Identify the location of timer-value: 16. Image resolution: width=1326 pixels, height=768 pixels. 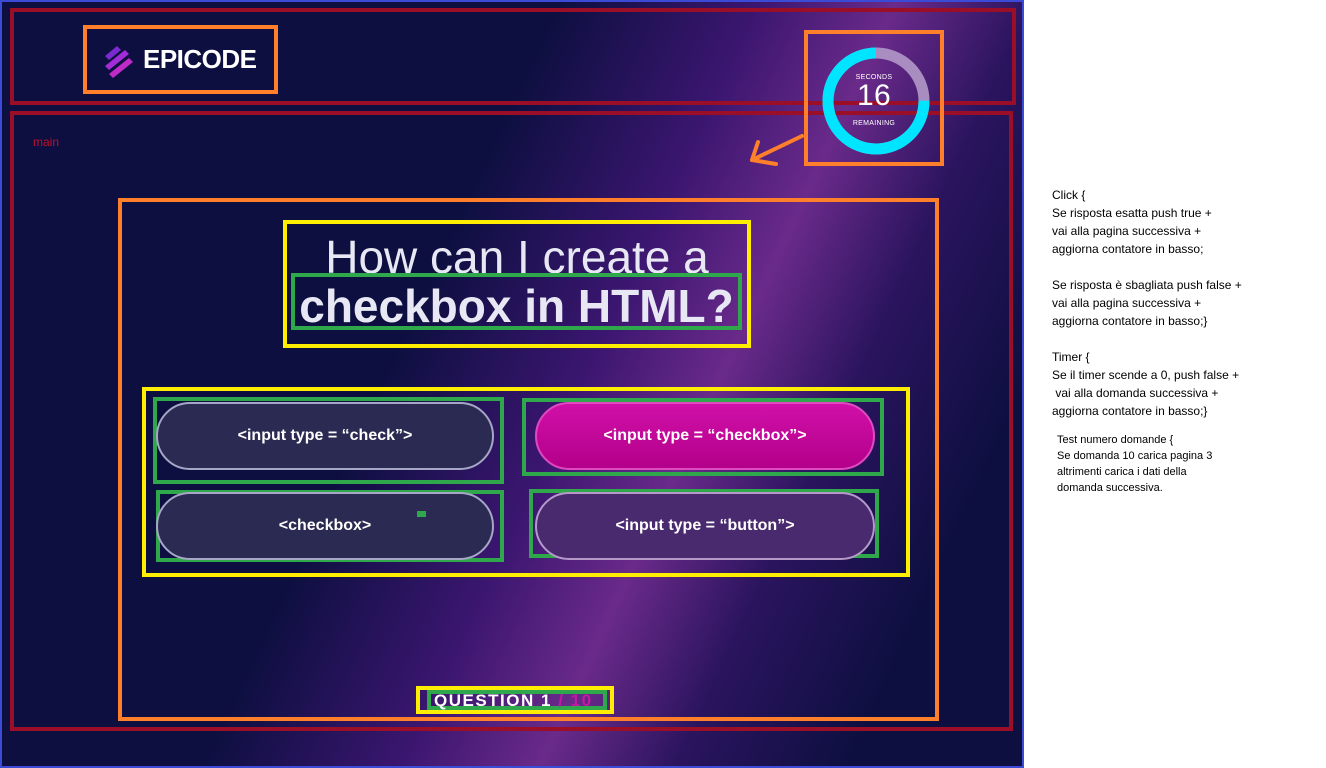
(874, 95).